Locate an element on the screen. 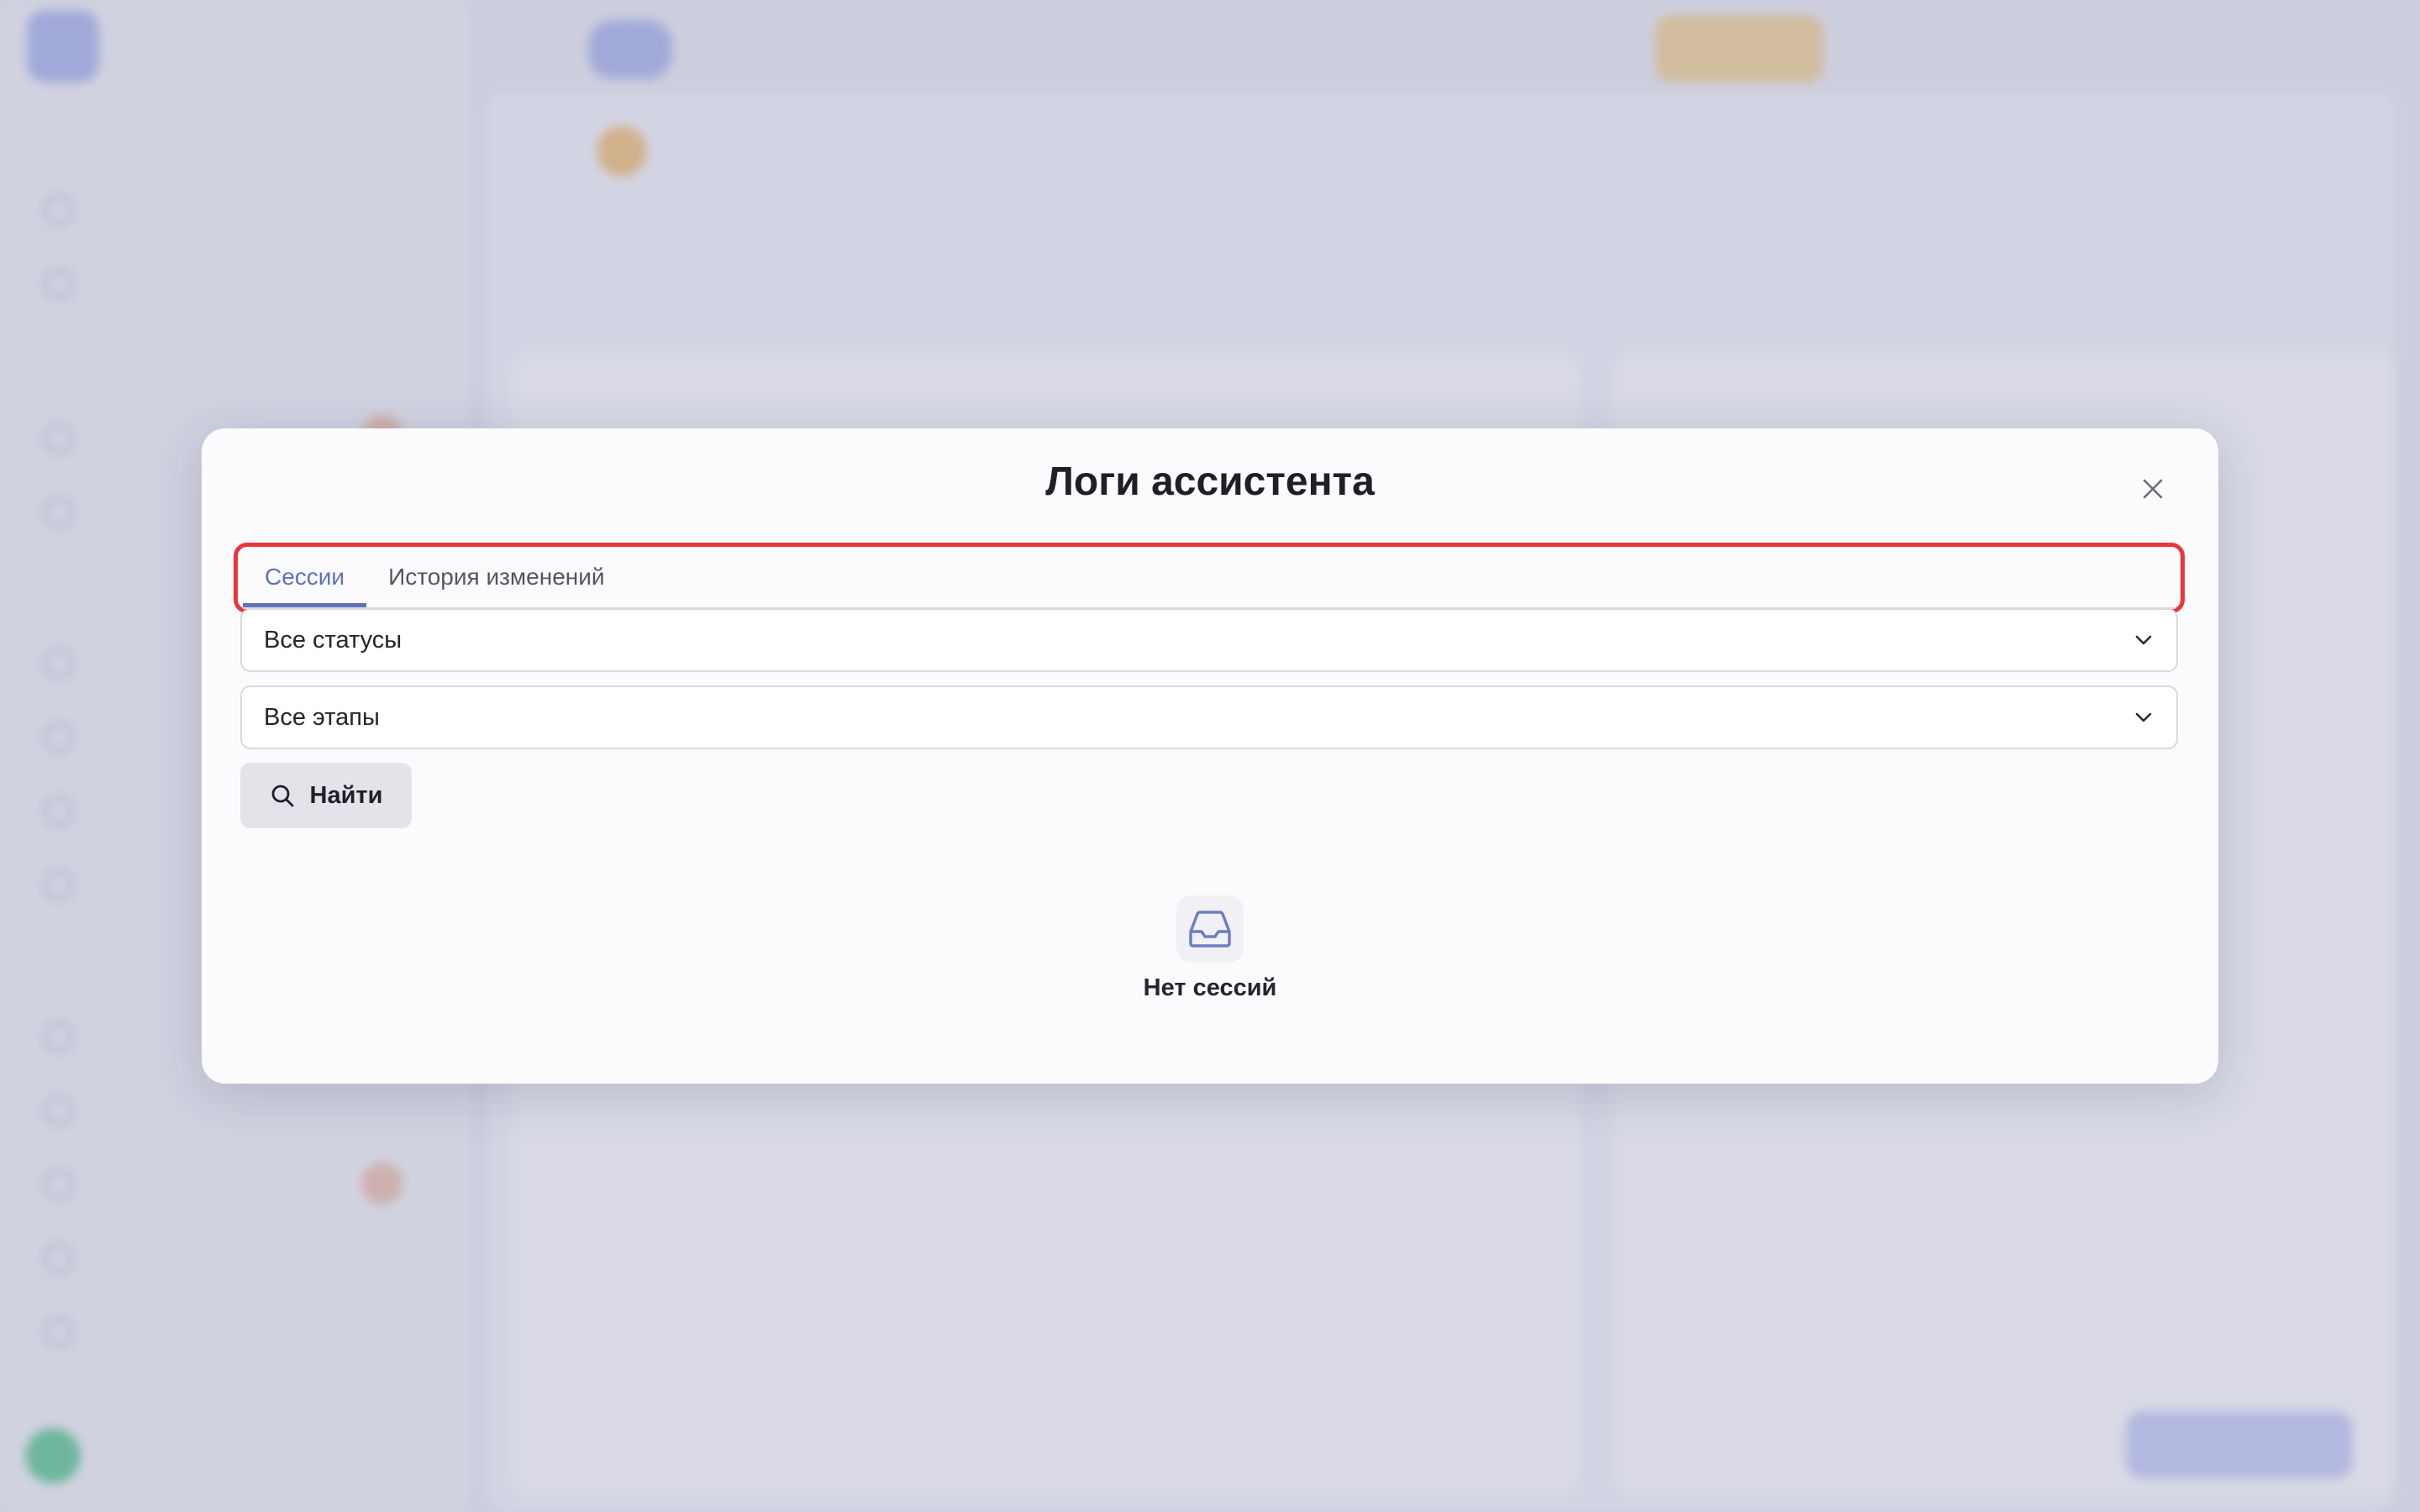 This screenshot has width=2420, height=1512. stage-filter-select: Все этапы is located at coordinates (1209, 717).